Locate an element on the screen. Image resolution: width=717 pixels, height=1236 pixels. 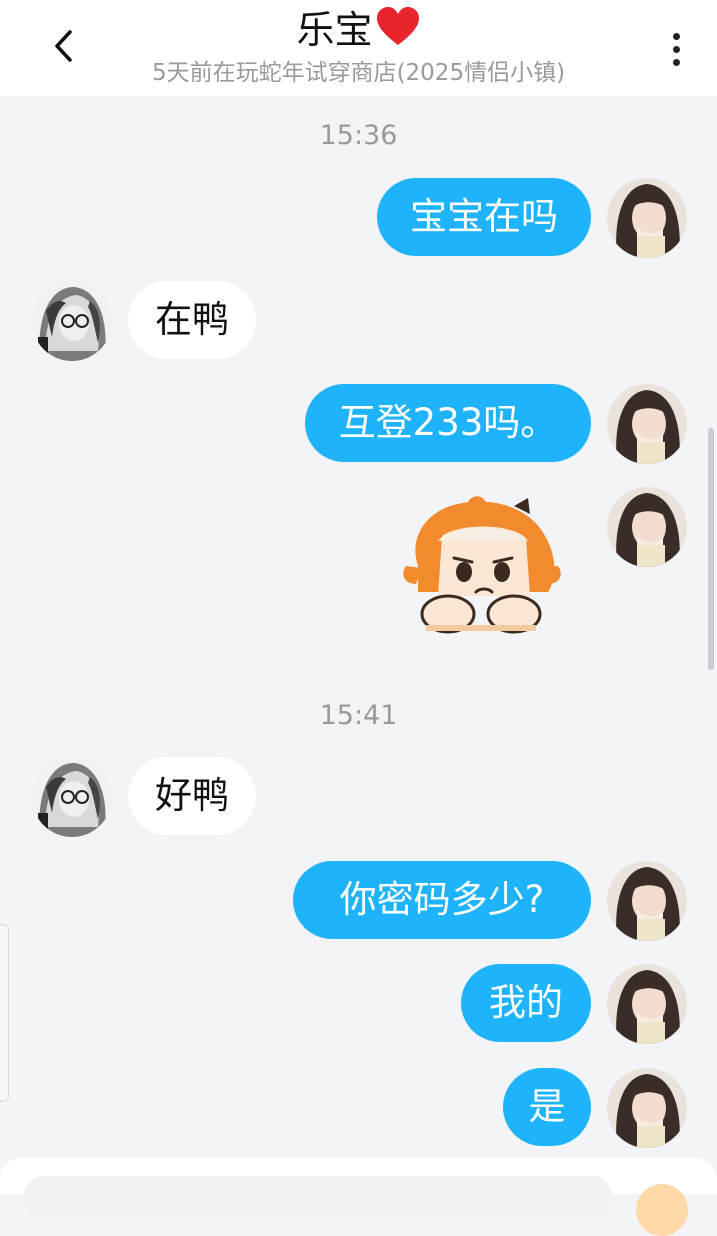
message-bubble-sent: 宝宝在吗 is located at coordinates (484, 217).